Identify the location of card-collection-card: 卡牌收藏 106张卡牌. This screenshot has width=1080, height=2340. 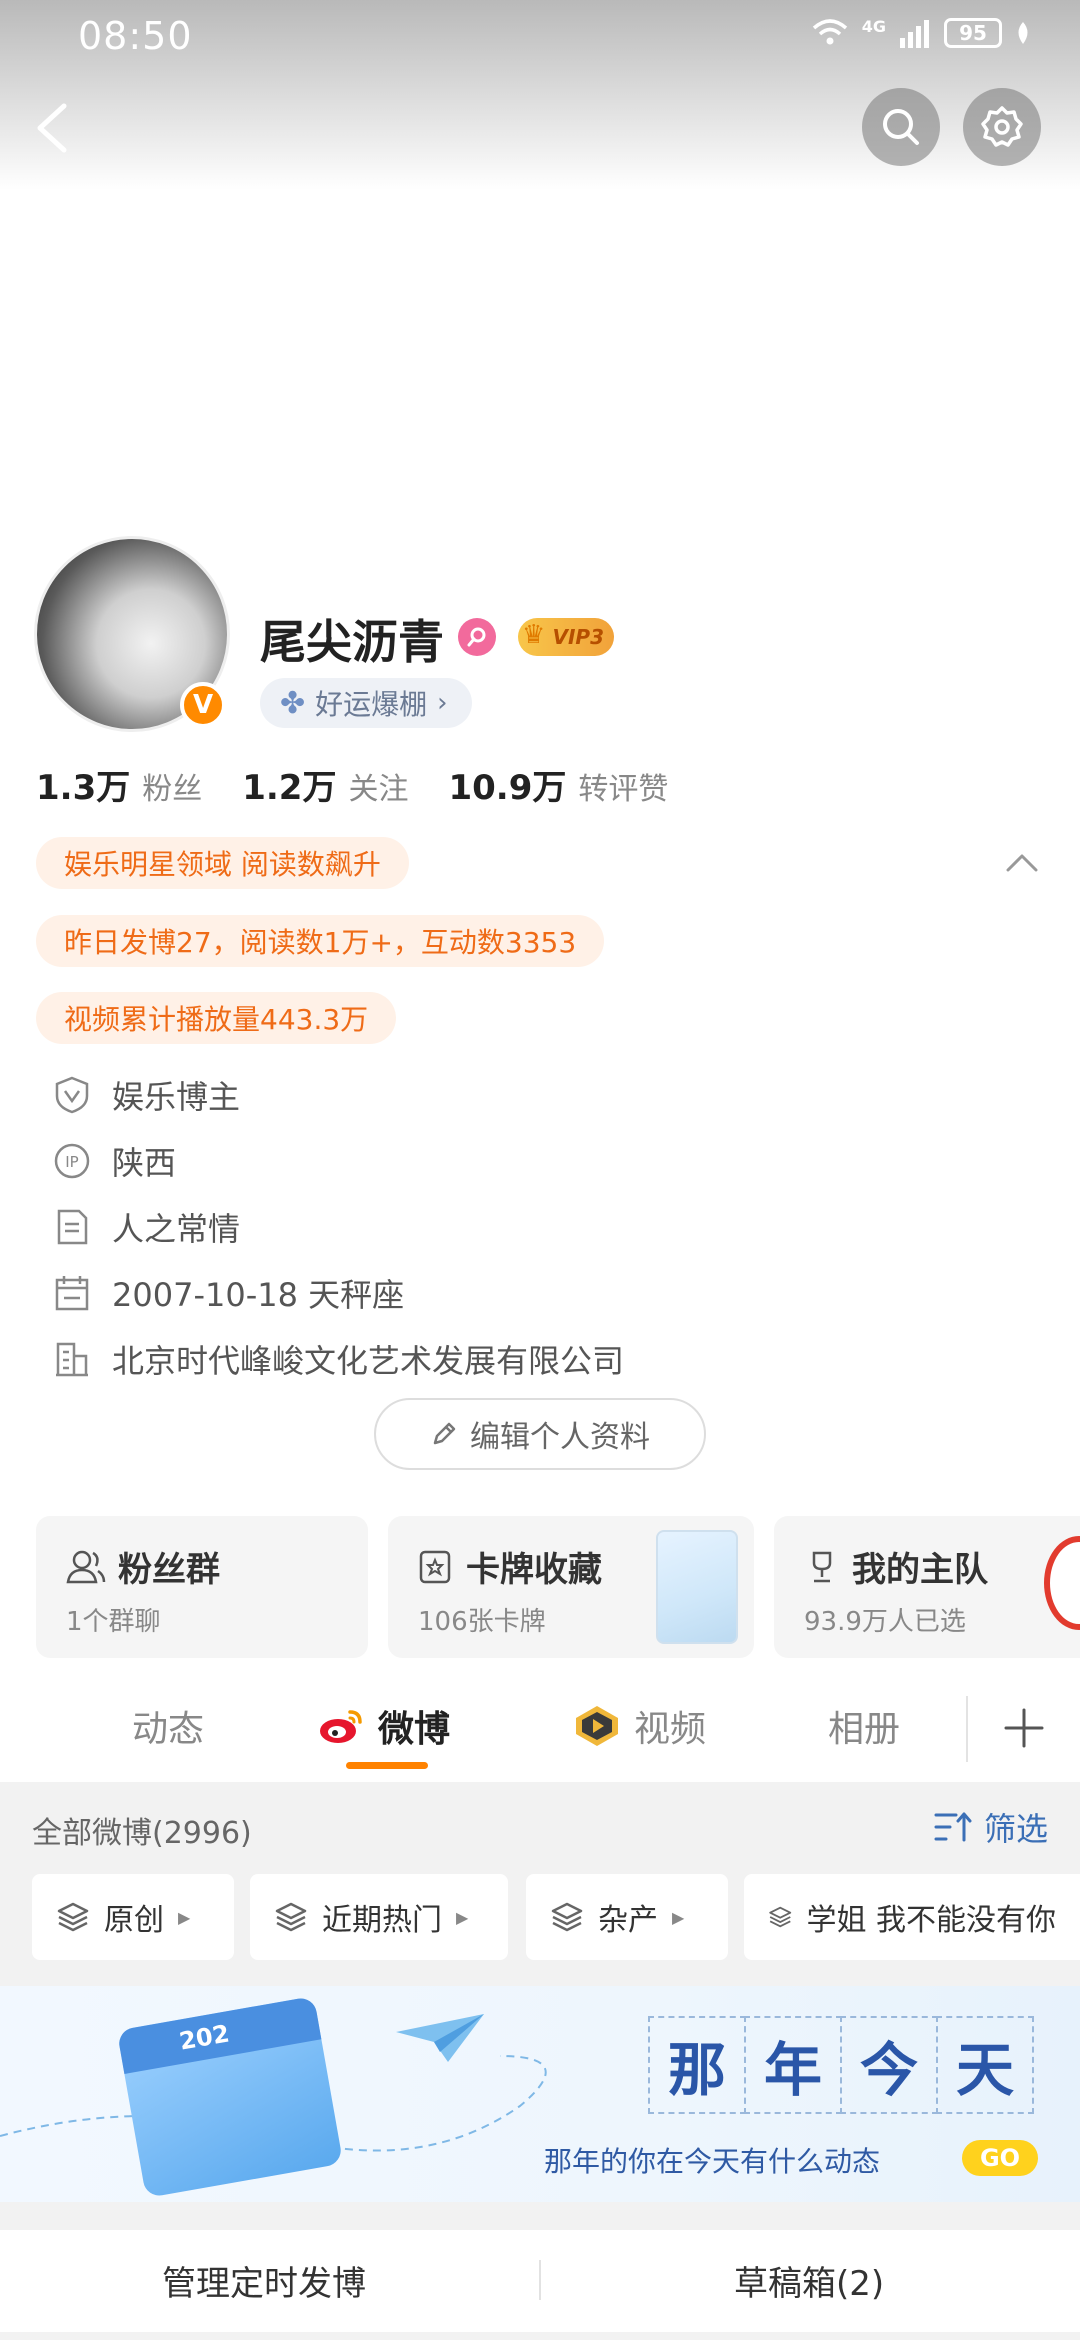
(571, 1587).